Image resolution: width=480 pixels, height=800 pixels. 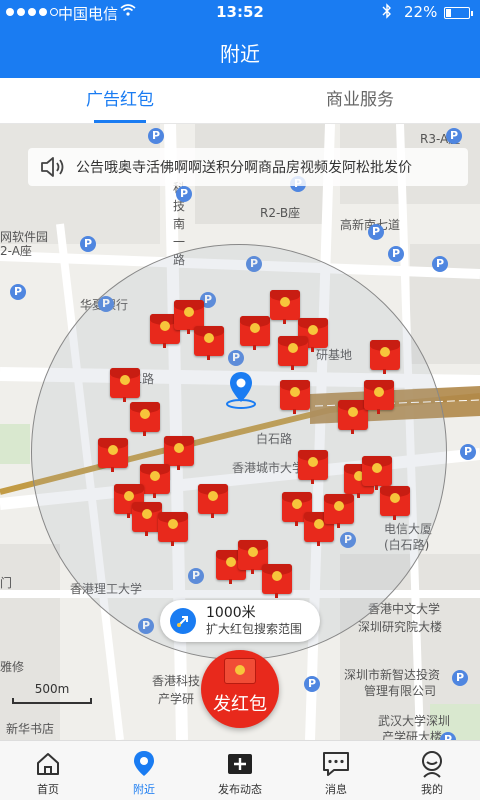 I want to click on map-label: 管理有限公司, so click(x=400, y=691).